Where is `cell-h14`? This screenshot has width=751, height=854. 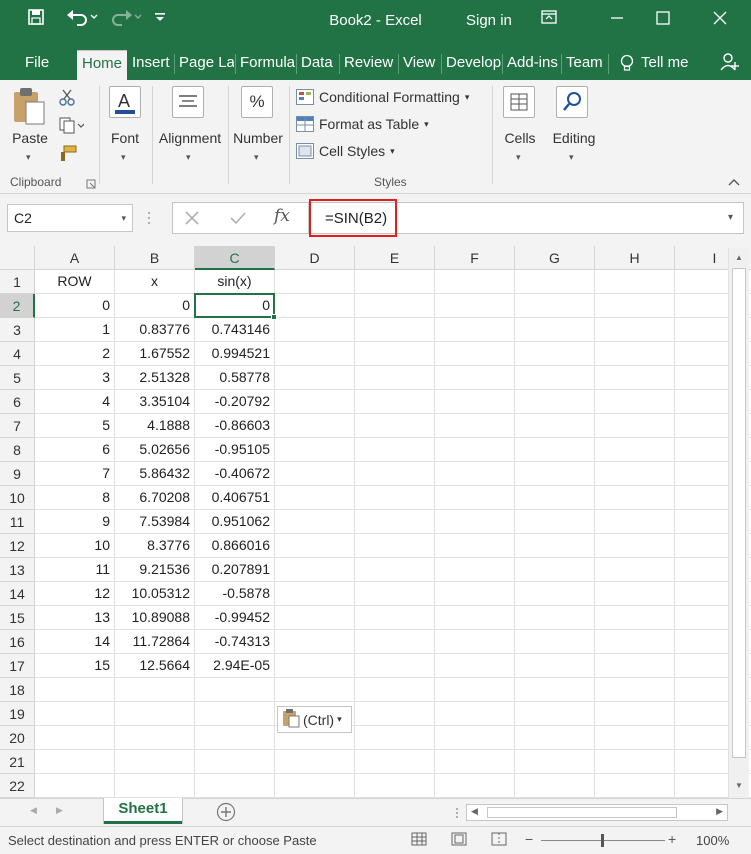
cell-h14 is located at coordinates (635, 594).